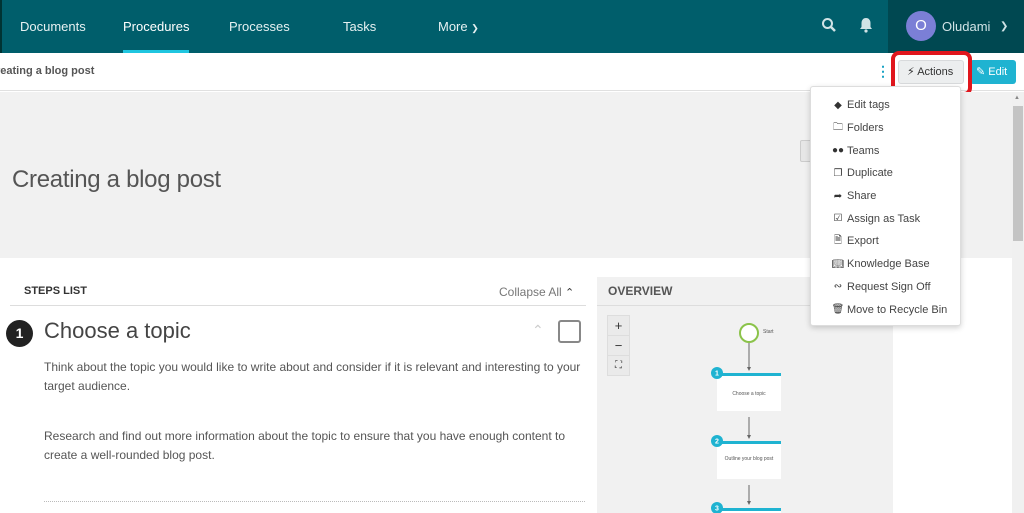 The width and height of the screenshot is (1024, 513). Describe the element at coordinates (359, 26) in the screenshot. I see `nav-tasks: Tasks` at that location.